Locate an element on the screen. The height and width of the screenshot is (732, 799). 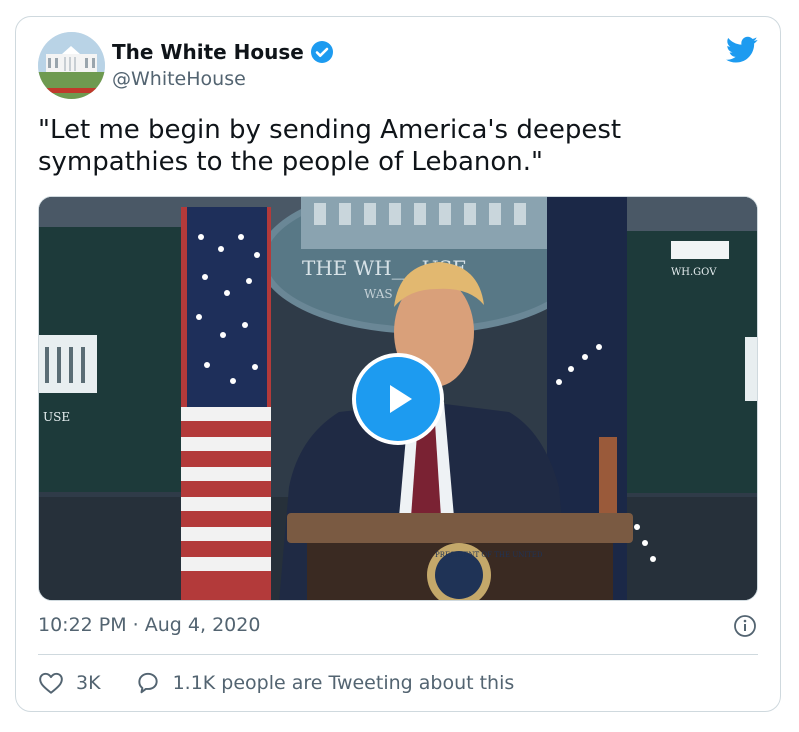
divider is located at coordinates (398, 654).